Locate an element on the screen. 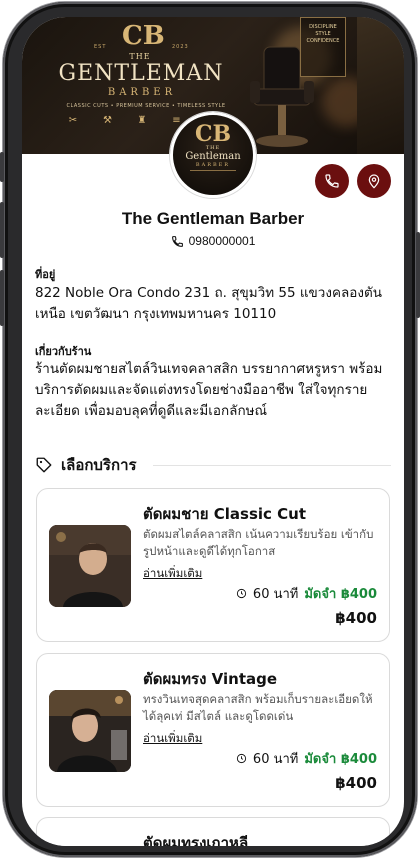 The height and width of the screenshot is (859, 420). shop-name: The Gentleman Barber is located at coordinates (213, 218).